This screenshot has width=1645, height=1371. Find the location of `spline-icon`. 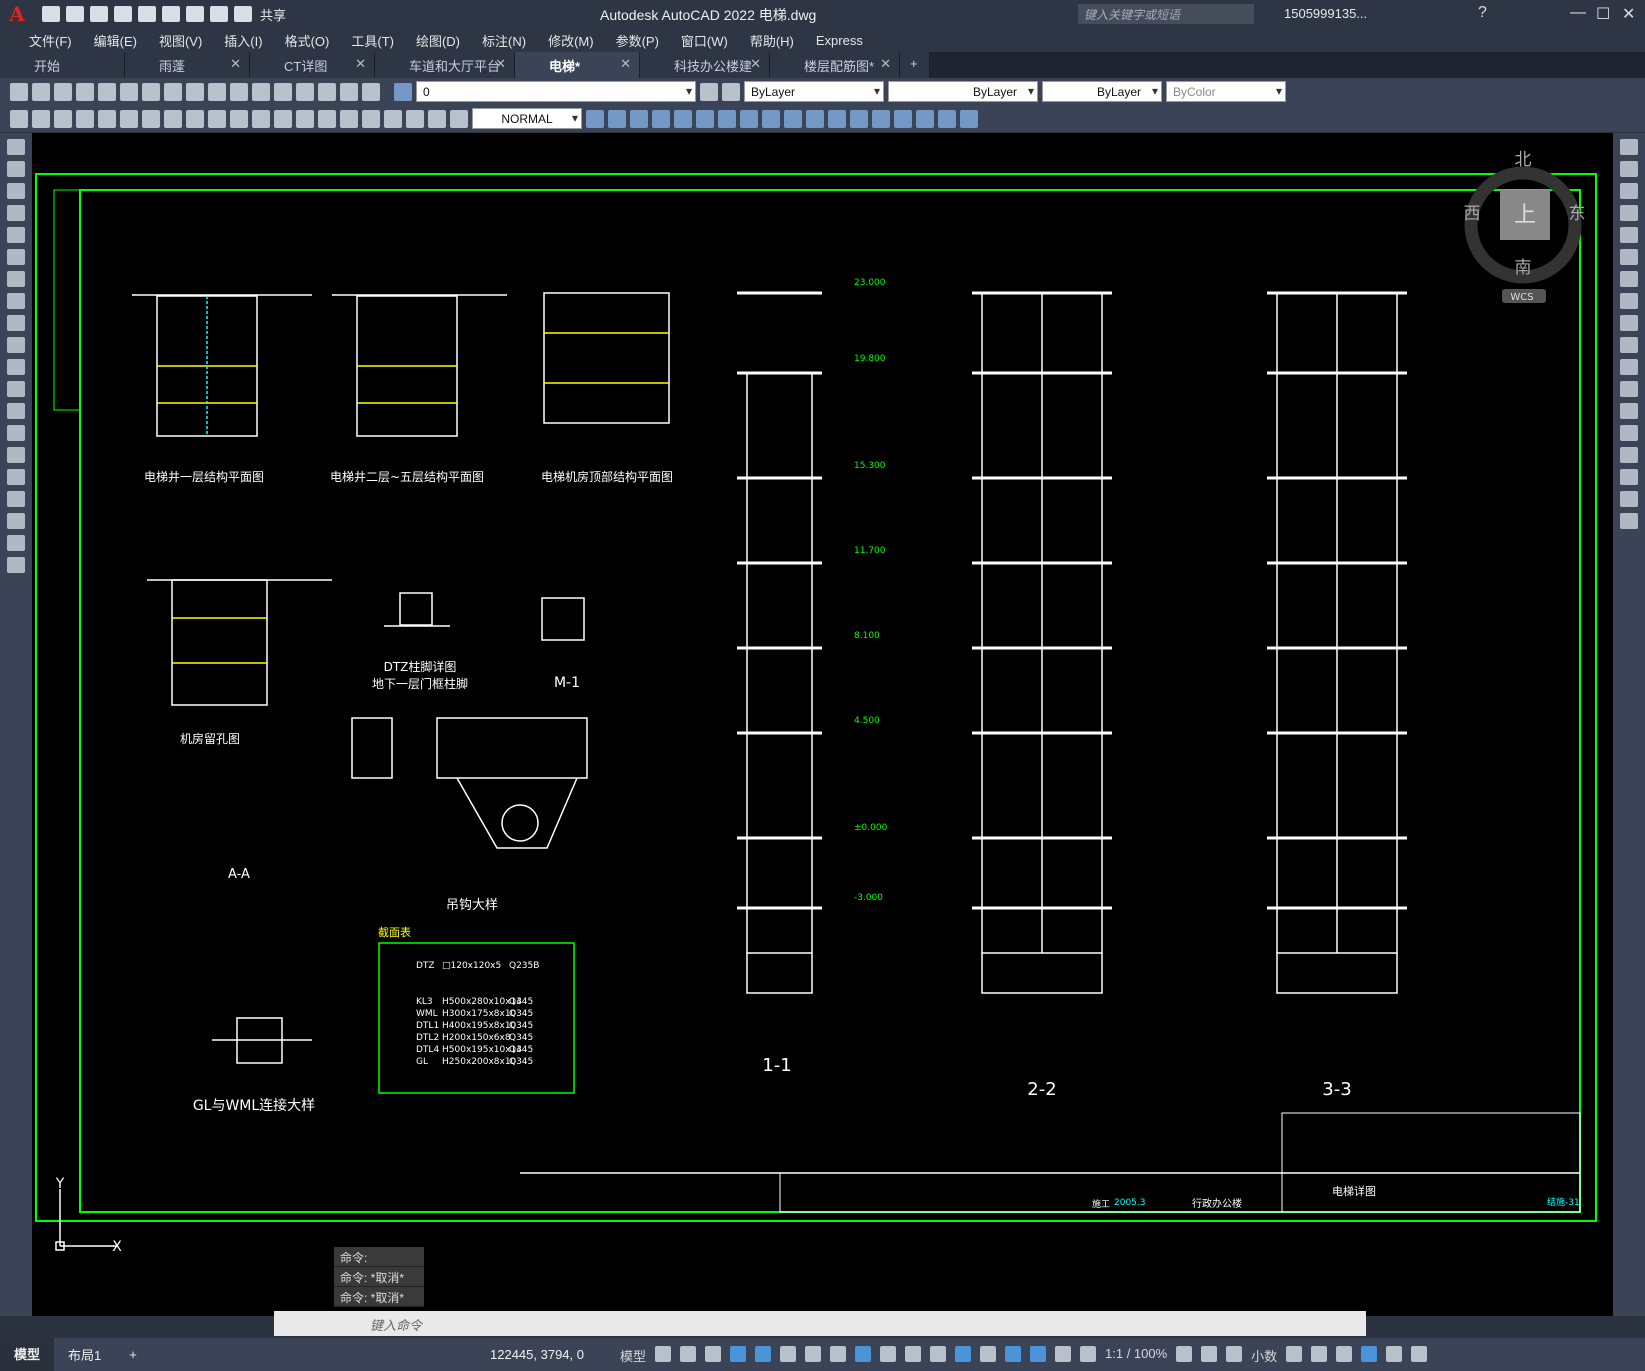

spline-icon is located at coordinates (16, 323).